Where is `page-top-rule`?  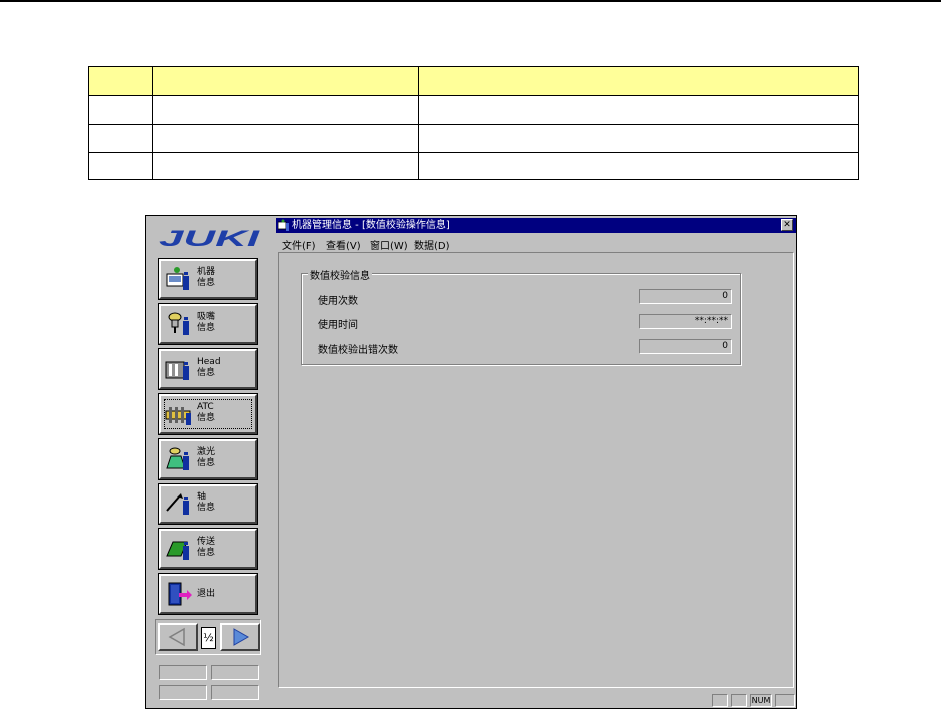
page-top-rule is located at coordinates (470, 1).